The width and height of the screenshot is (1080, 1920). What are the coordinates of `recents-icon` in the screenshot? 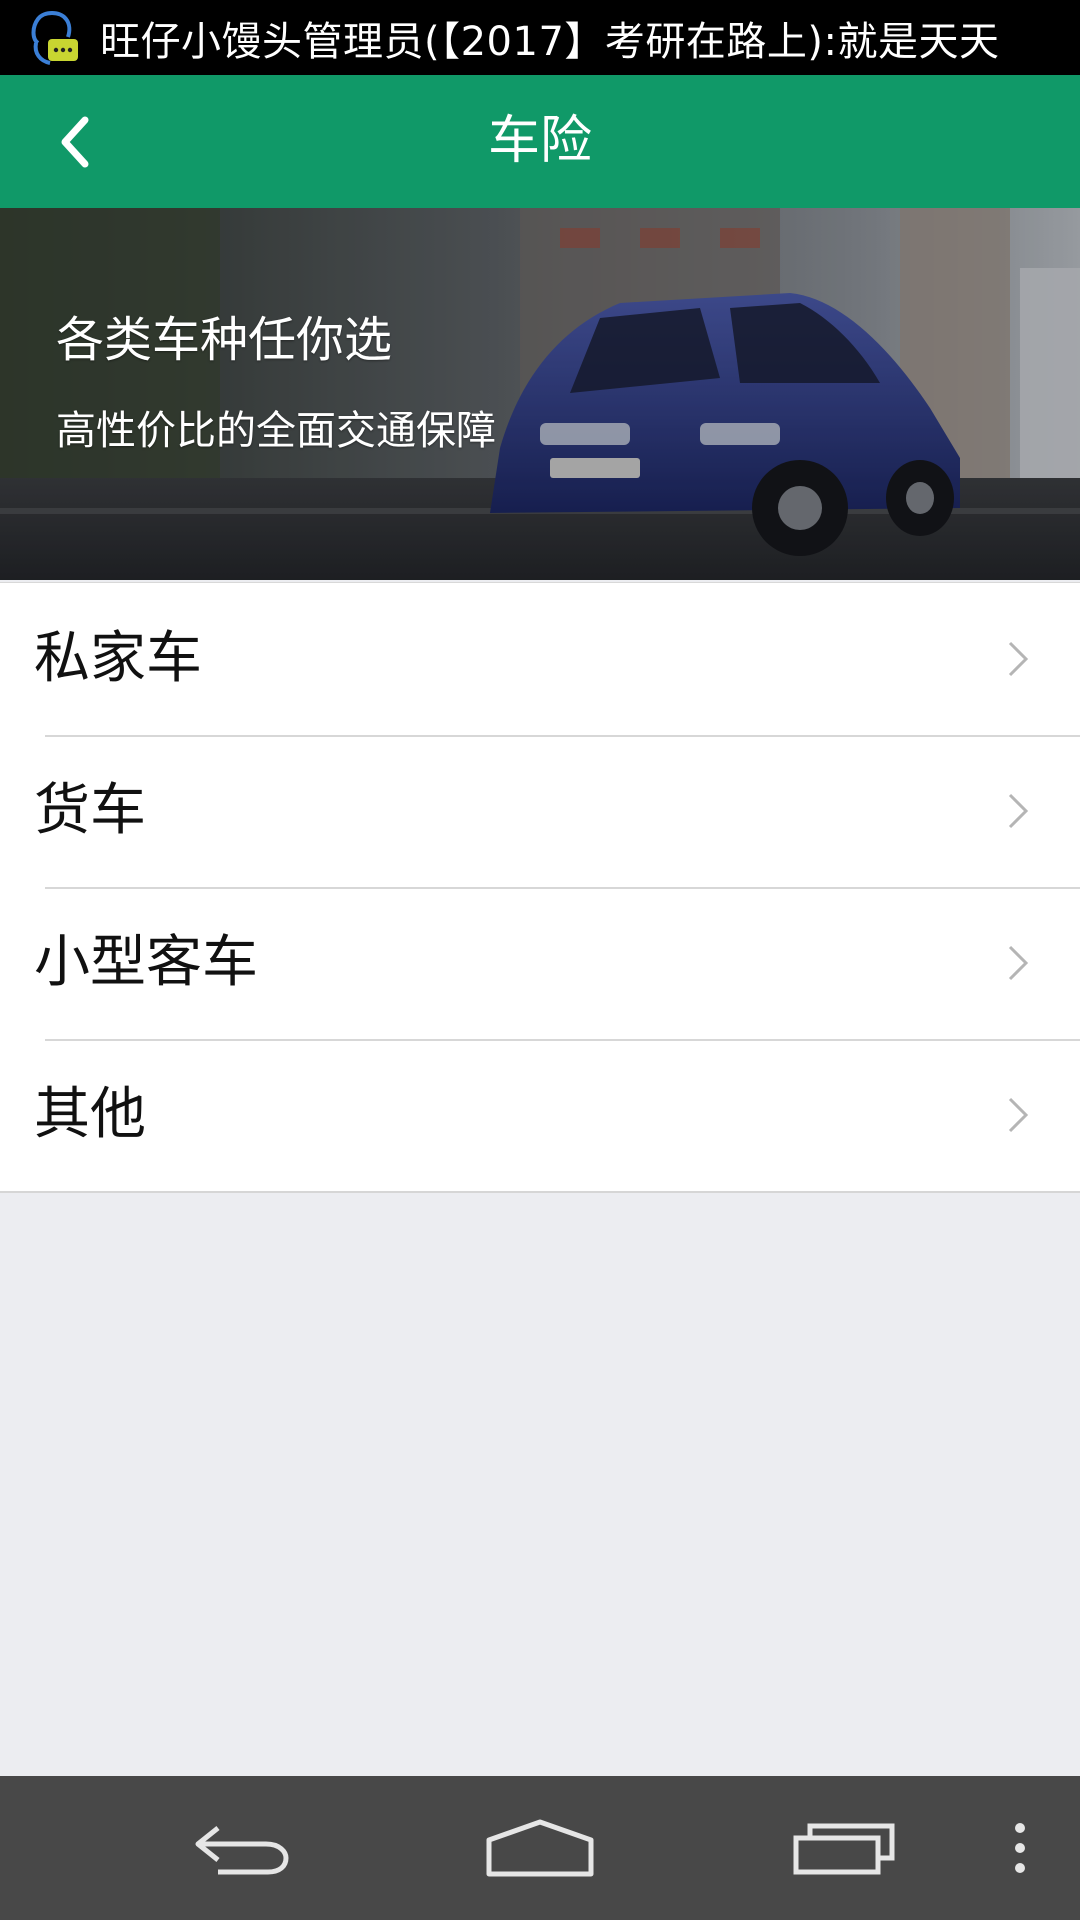 It's located at (844, 1849).